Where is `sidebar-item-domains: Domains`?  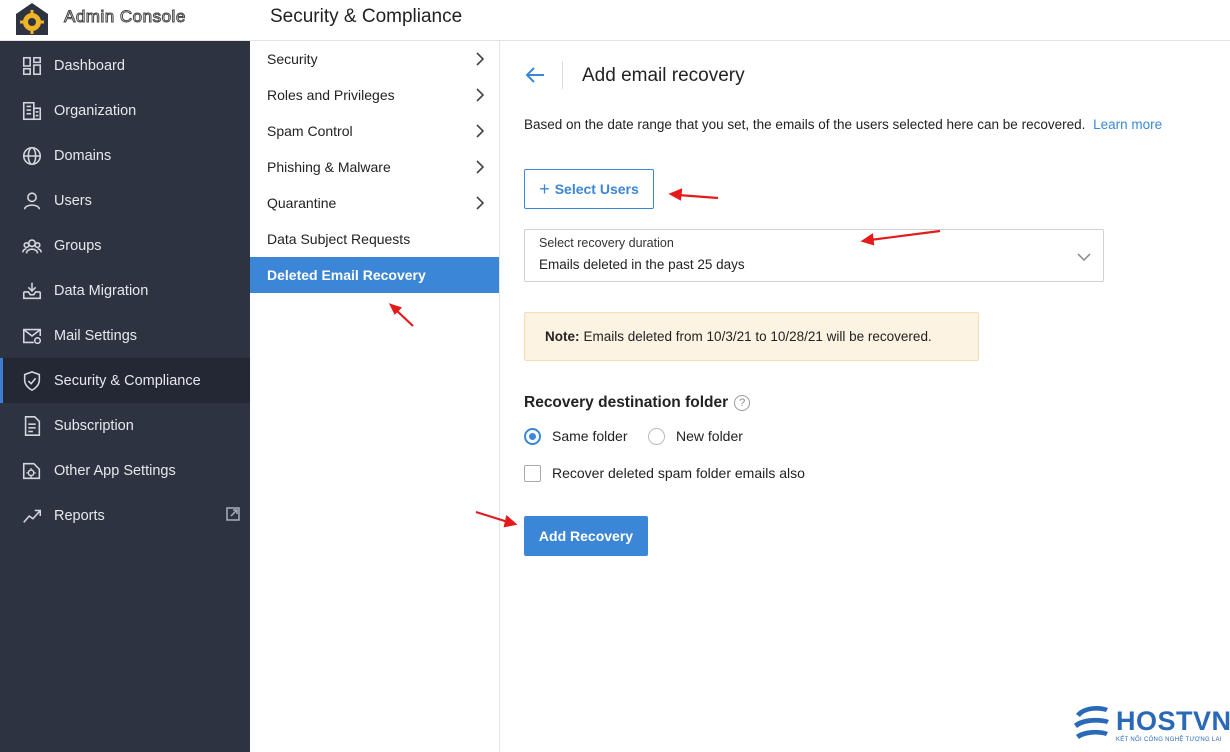 sidebar-item-domains: Domains is located at coordinates (125, 155).